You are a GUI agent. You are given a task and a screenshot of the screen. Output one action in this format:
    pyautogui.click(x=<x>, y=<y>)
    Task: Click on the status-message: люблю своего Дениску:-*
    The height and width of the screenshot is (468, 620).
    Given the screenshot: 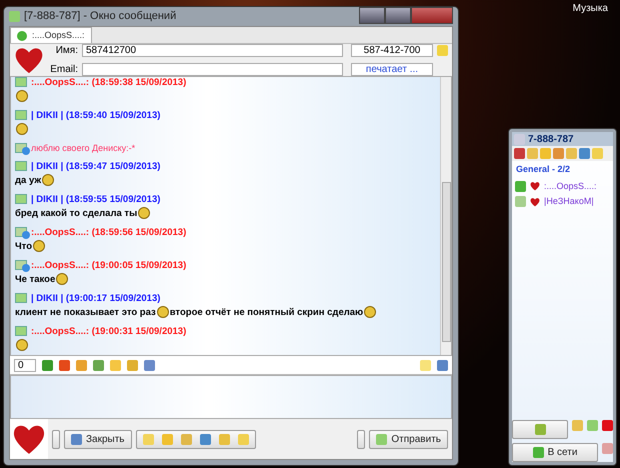 What is the action you would take?
    pyautogui.click(x=83, y=148)
    